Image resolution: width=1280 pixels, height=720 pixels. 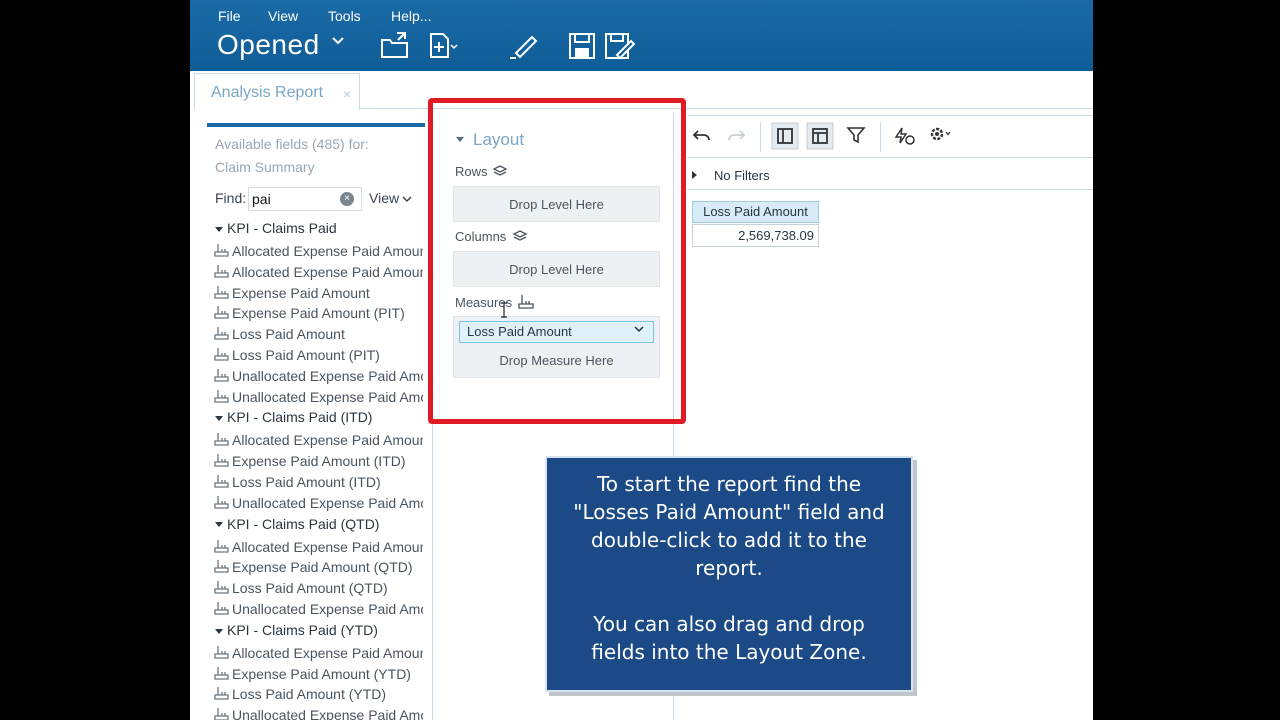 I want to click on report-top-line, so click(x=890, y=108).